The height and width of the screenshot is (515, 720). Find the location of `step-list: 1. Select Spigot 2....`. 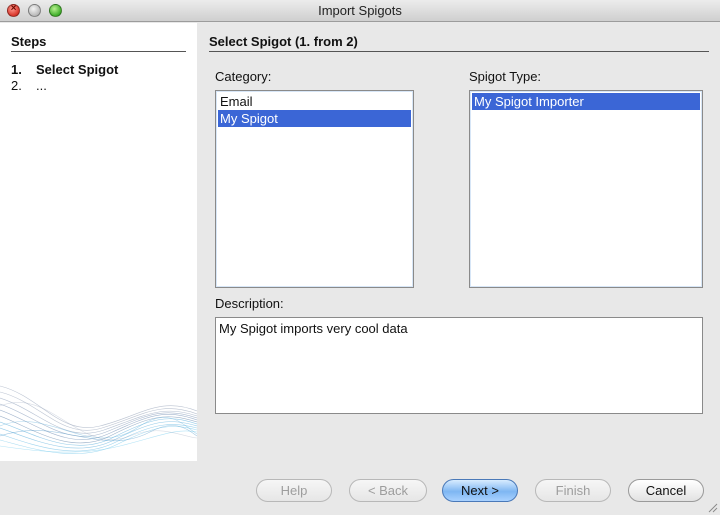

step-list: 1. Select Spigot 2.... is located at coordinates (64, 78).